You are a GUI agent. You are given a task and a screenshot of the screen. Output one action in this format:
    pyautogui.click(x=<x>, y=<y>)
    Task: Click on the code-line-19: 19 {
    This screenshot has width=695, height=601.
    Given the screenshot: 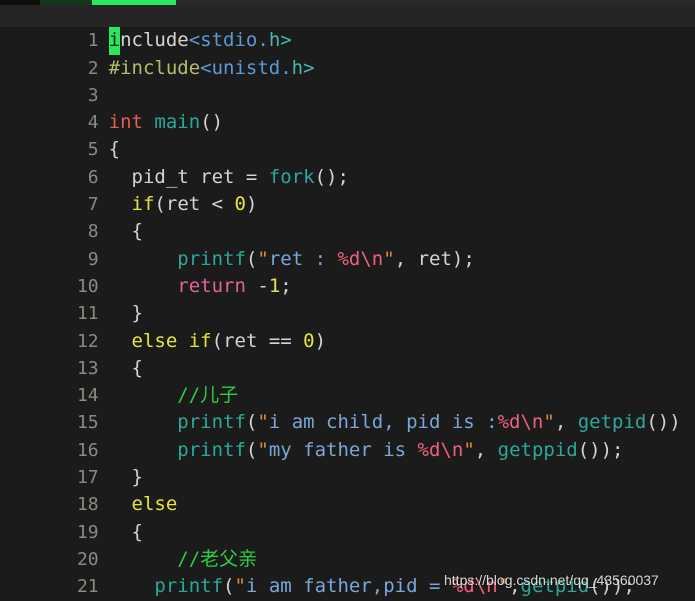 What is the action you would take?
    pyautogui.click(x=347, y=517)
    